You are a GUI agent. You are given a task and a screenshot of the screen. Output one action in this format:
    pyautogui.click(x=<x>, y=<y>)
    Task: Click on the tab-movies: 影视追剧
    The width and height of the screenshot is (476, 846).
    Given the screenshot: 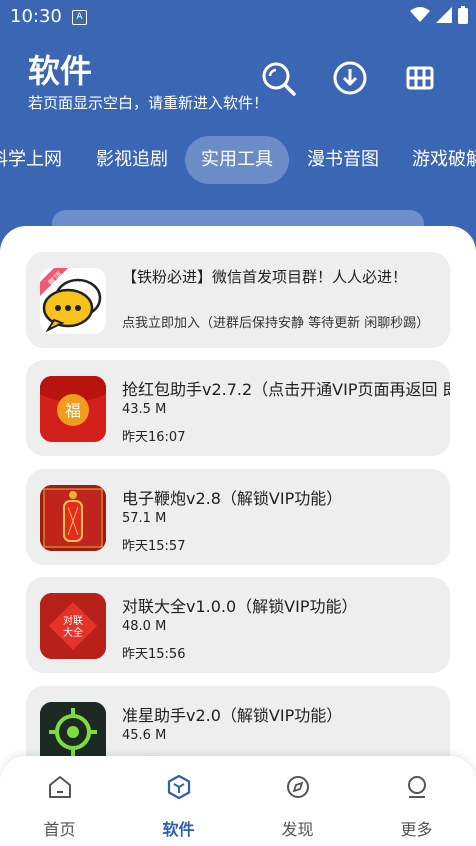 What is the action you would take?
    pyautogui.click(x=132, y=160)
    